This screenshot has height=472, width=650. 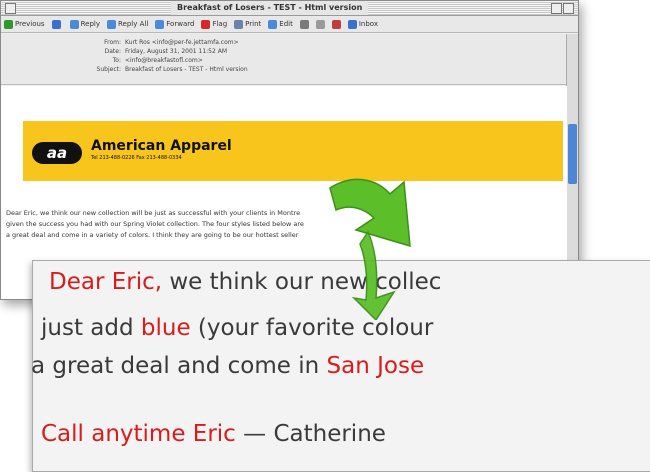 I want to click on reply-icon, so click(x=74, y=24).